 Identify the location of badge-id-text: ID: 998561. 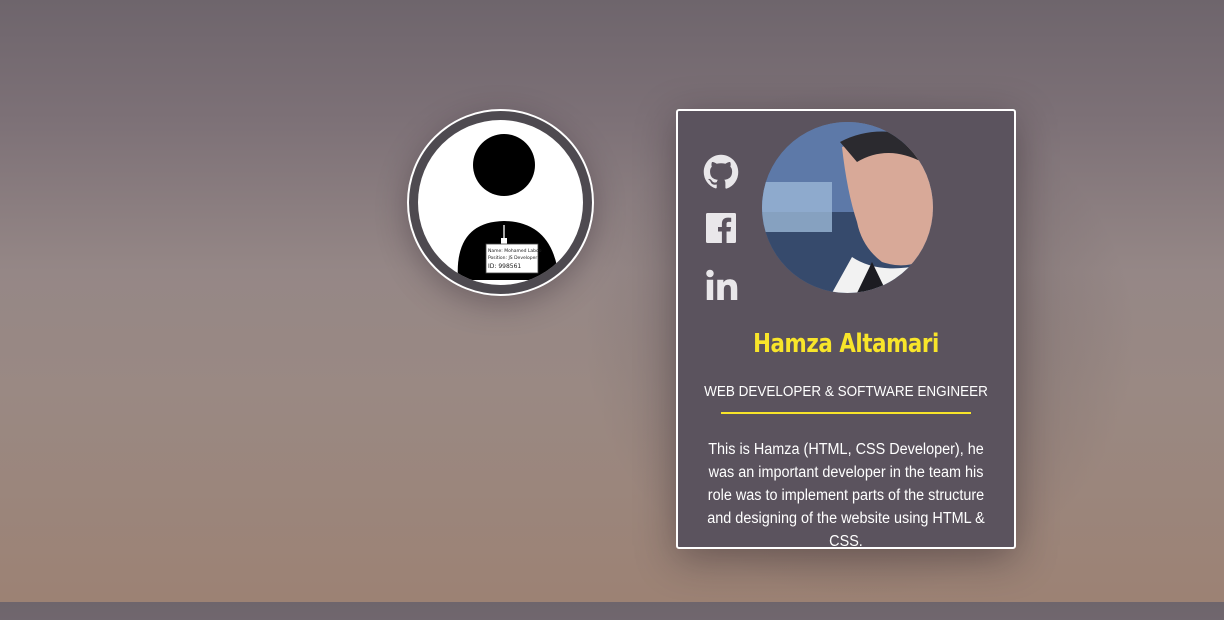
(504, 266).